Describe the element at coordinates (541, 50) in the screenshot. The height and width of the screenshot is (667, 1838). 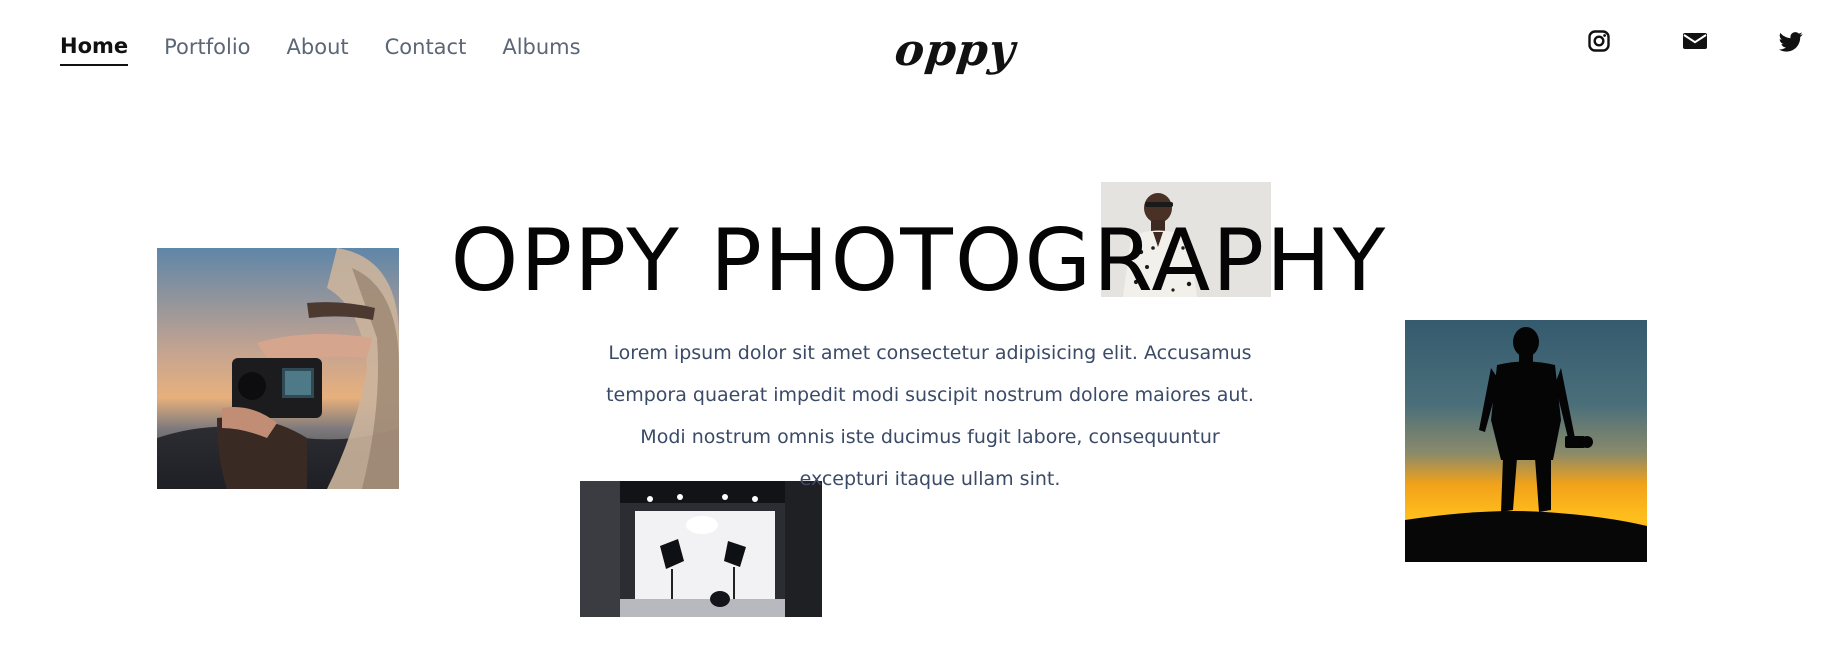
I see `nav-item-albums: Albums` at that location.